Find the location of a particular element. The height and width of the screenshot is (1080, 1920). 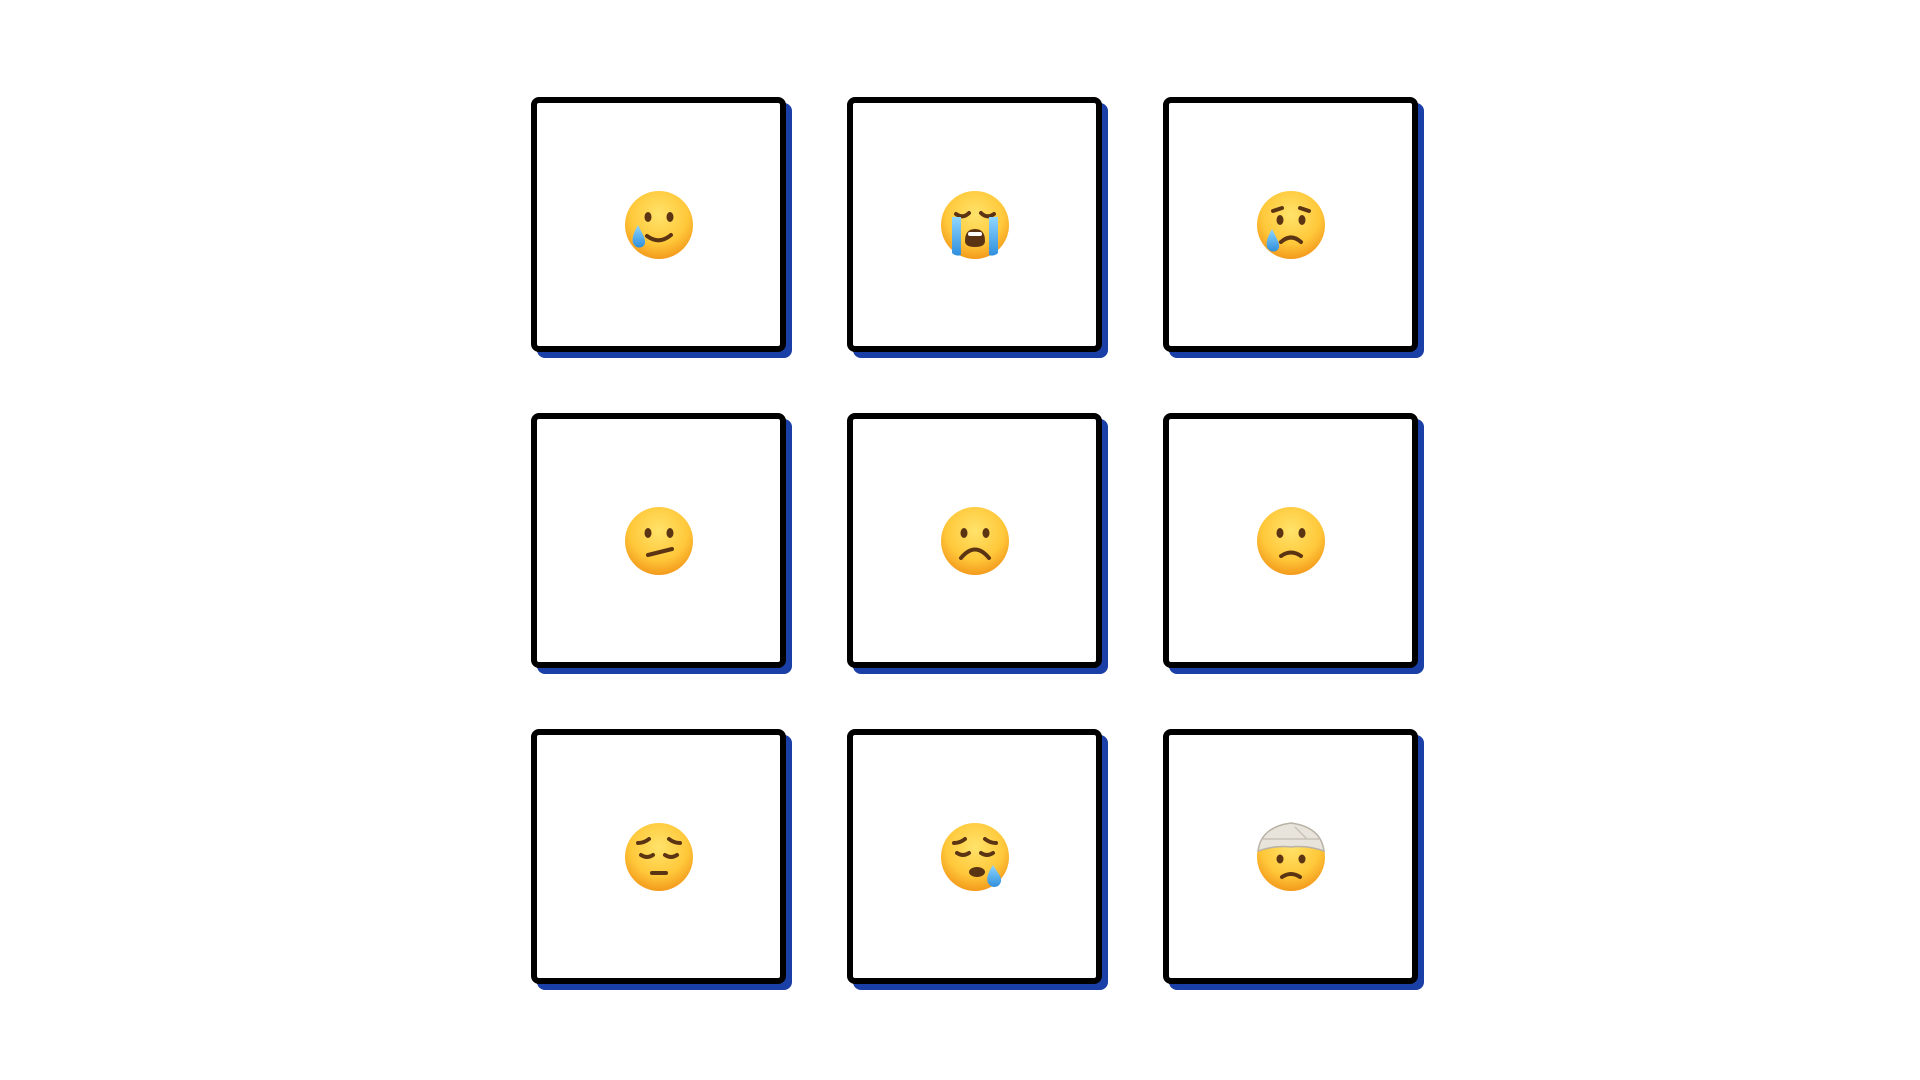

loudly-crying-face-icon is located at coordinates (974, 224).